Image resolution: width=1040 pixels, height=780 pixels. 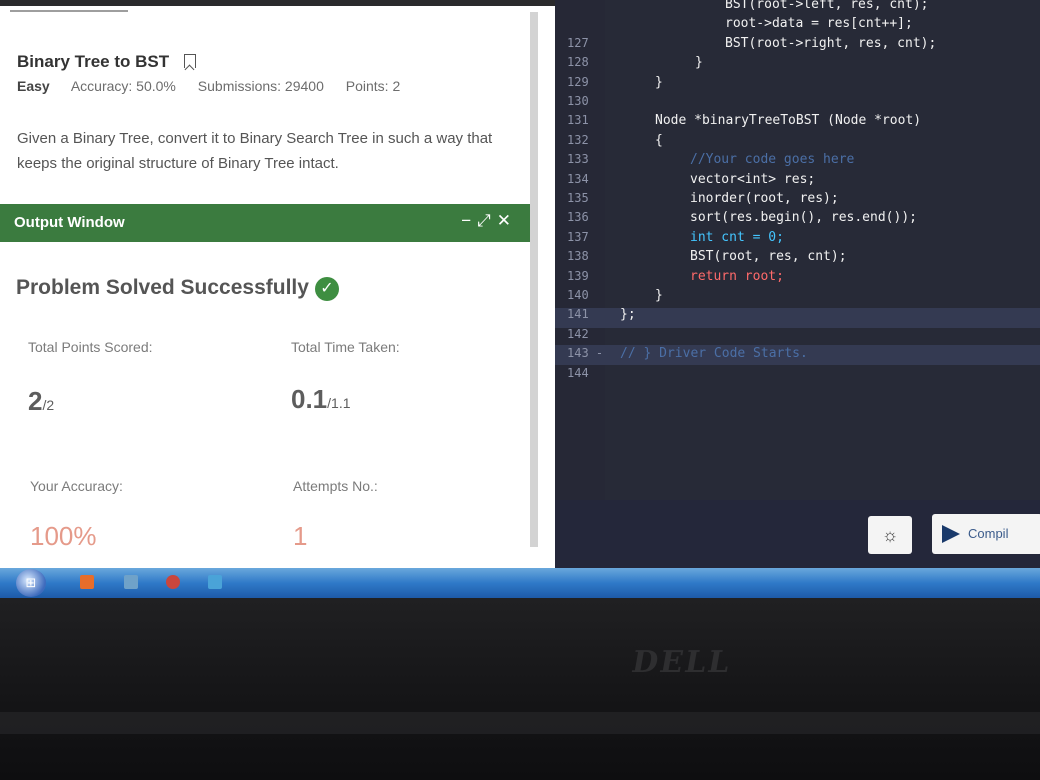 I want to click on code-line: 144, so click(x=797, y=375).